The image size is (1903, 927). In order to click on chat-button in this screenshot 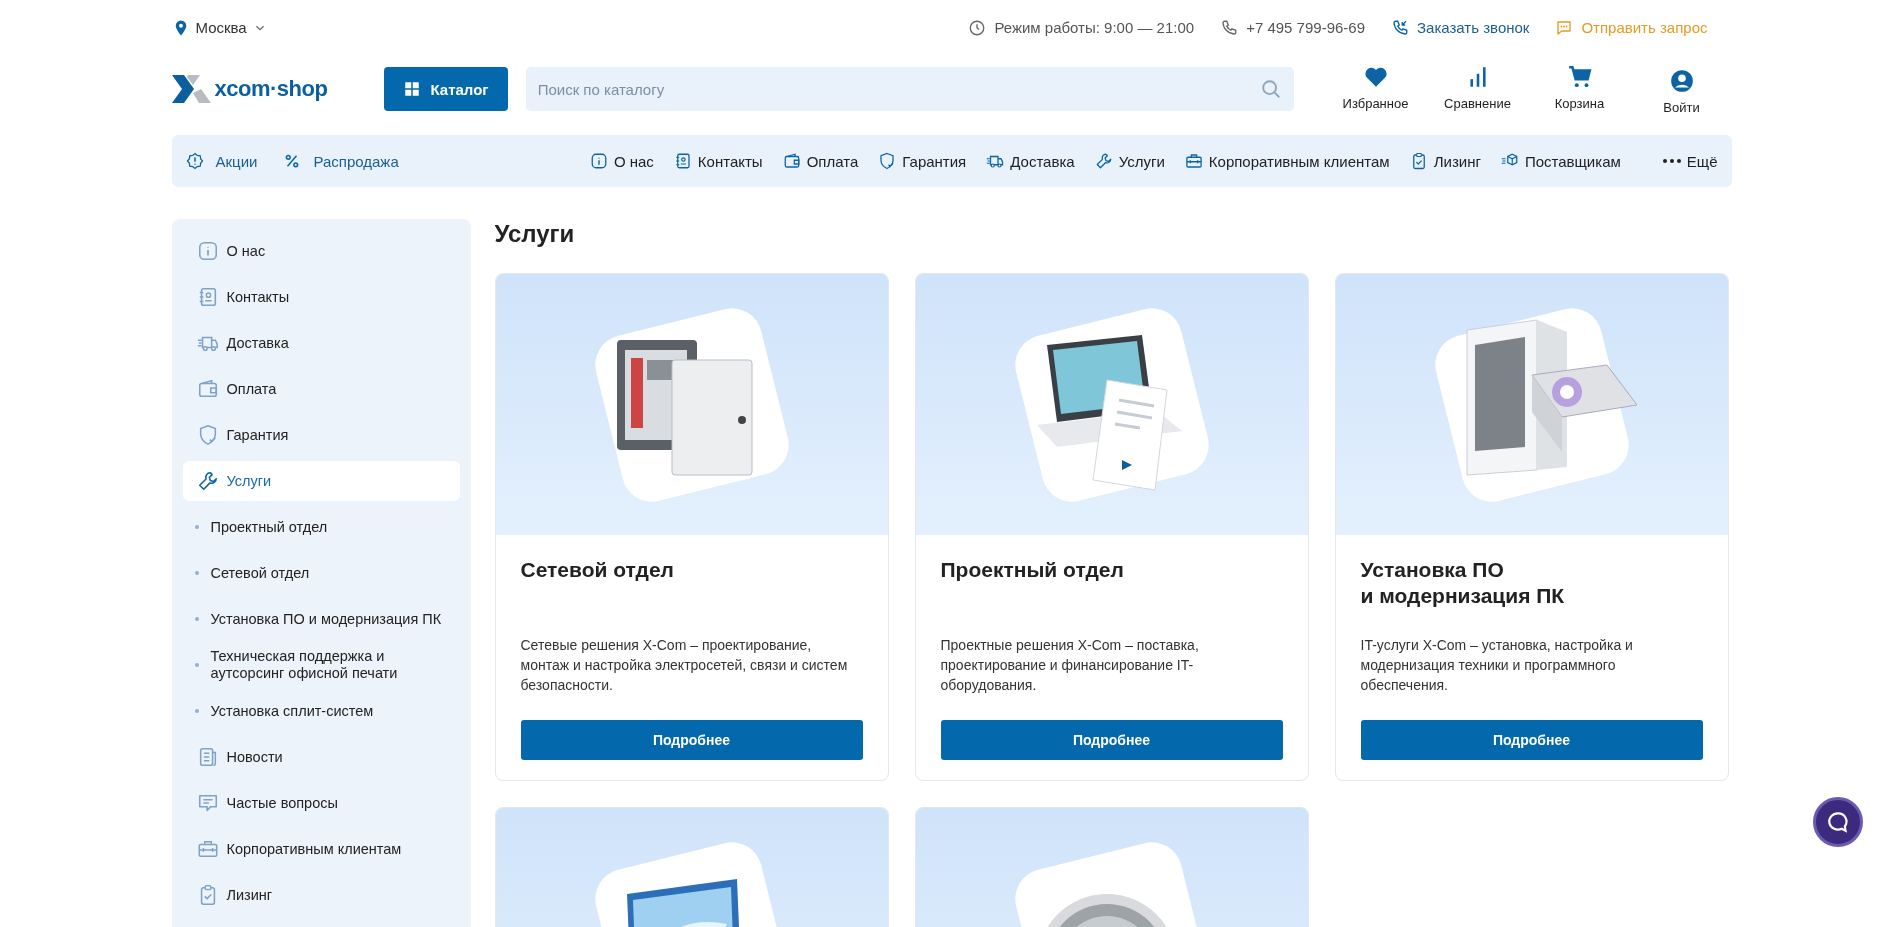, I will do `click(1838, 822)`.